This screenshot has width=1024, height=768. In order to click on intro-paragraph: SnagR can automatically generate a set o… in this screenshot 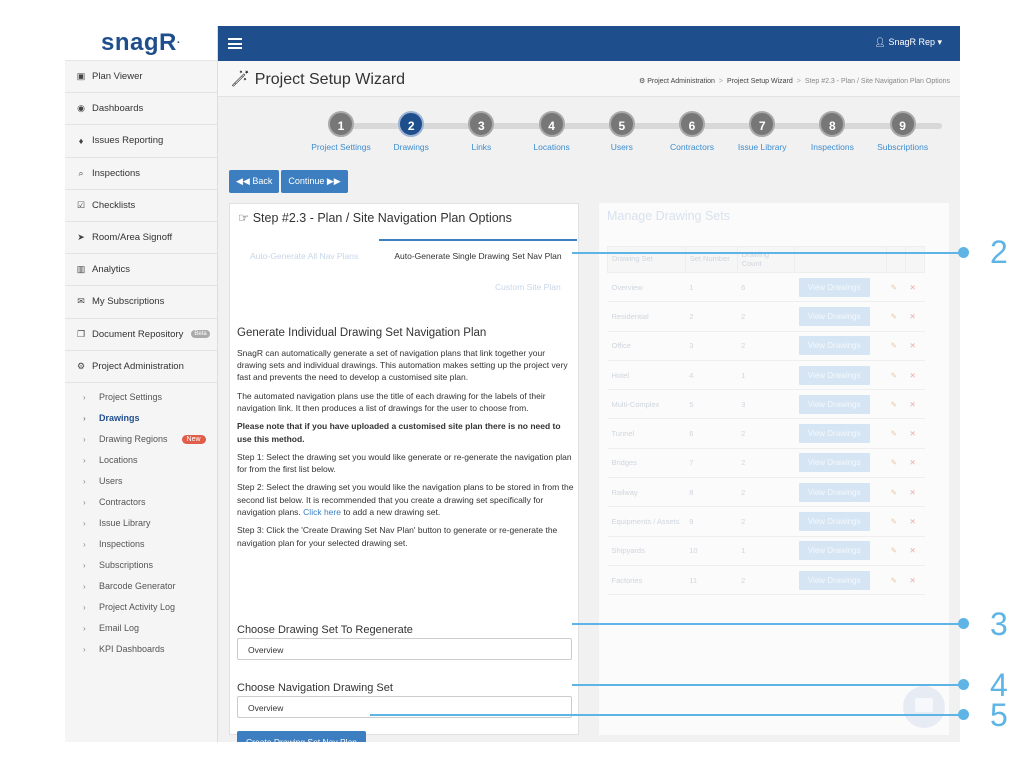, I will do `click(402, 365)`.